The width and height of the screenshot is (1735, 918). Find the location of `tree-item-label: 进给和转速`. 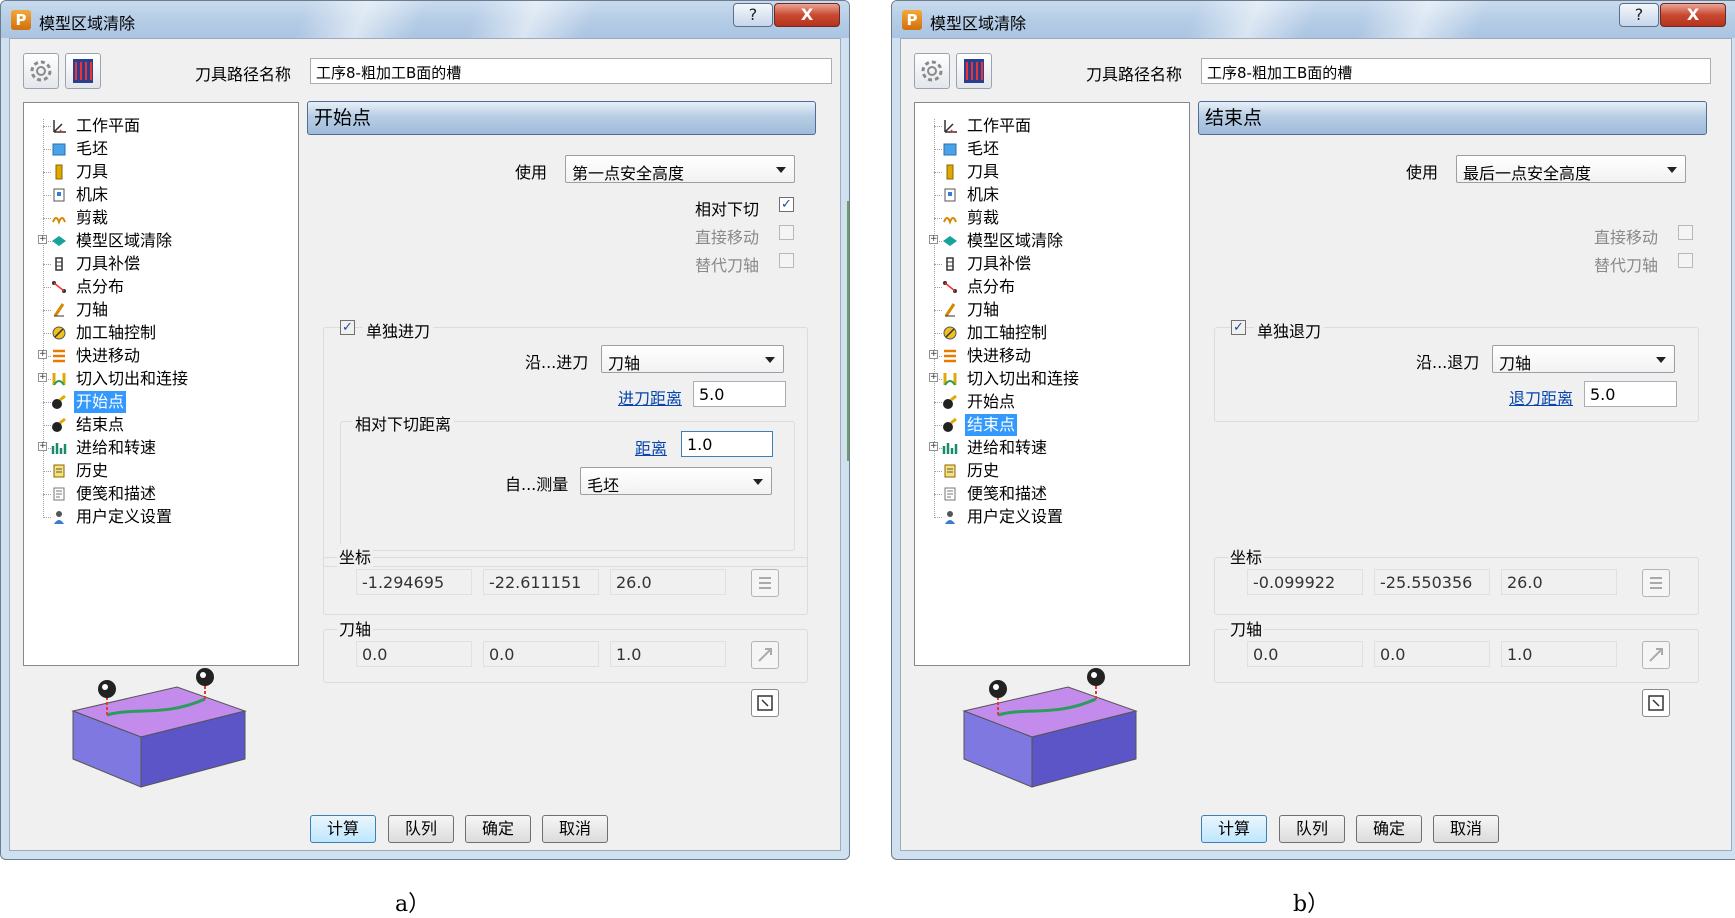

tree-item-label: 进给和转速 is located at coordinates (1007, 447).